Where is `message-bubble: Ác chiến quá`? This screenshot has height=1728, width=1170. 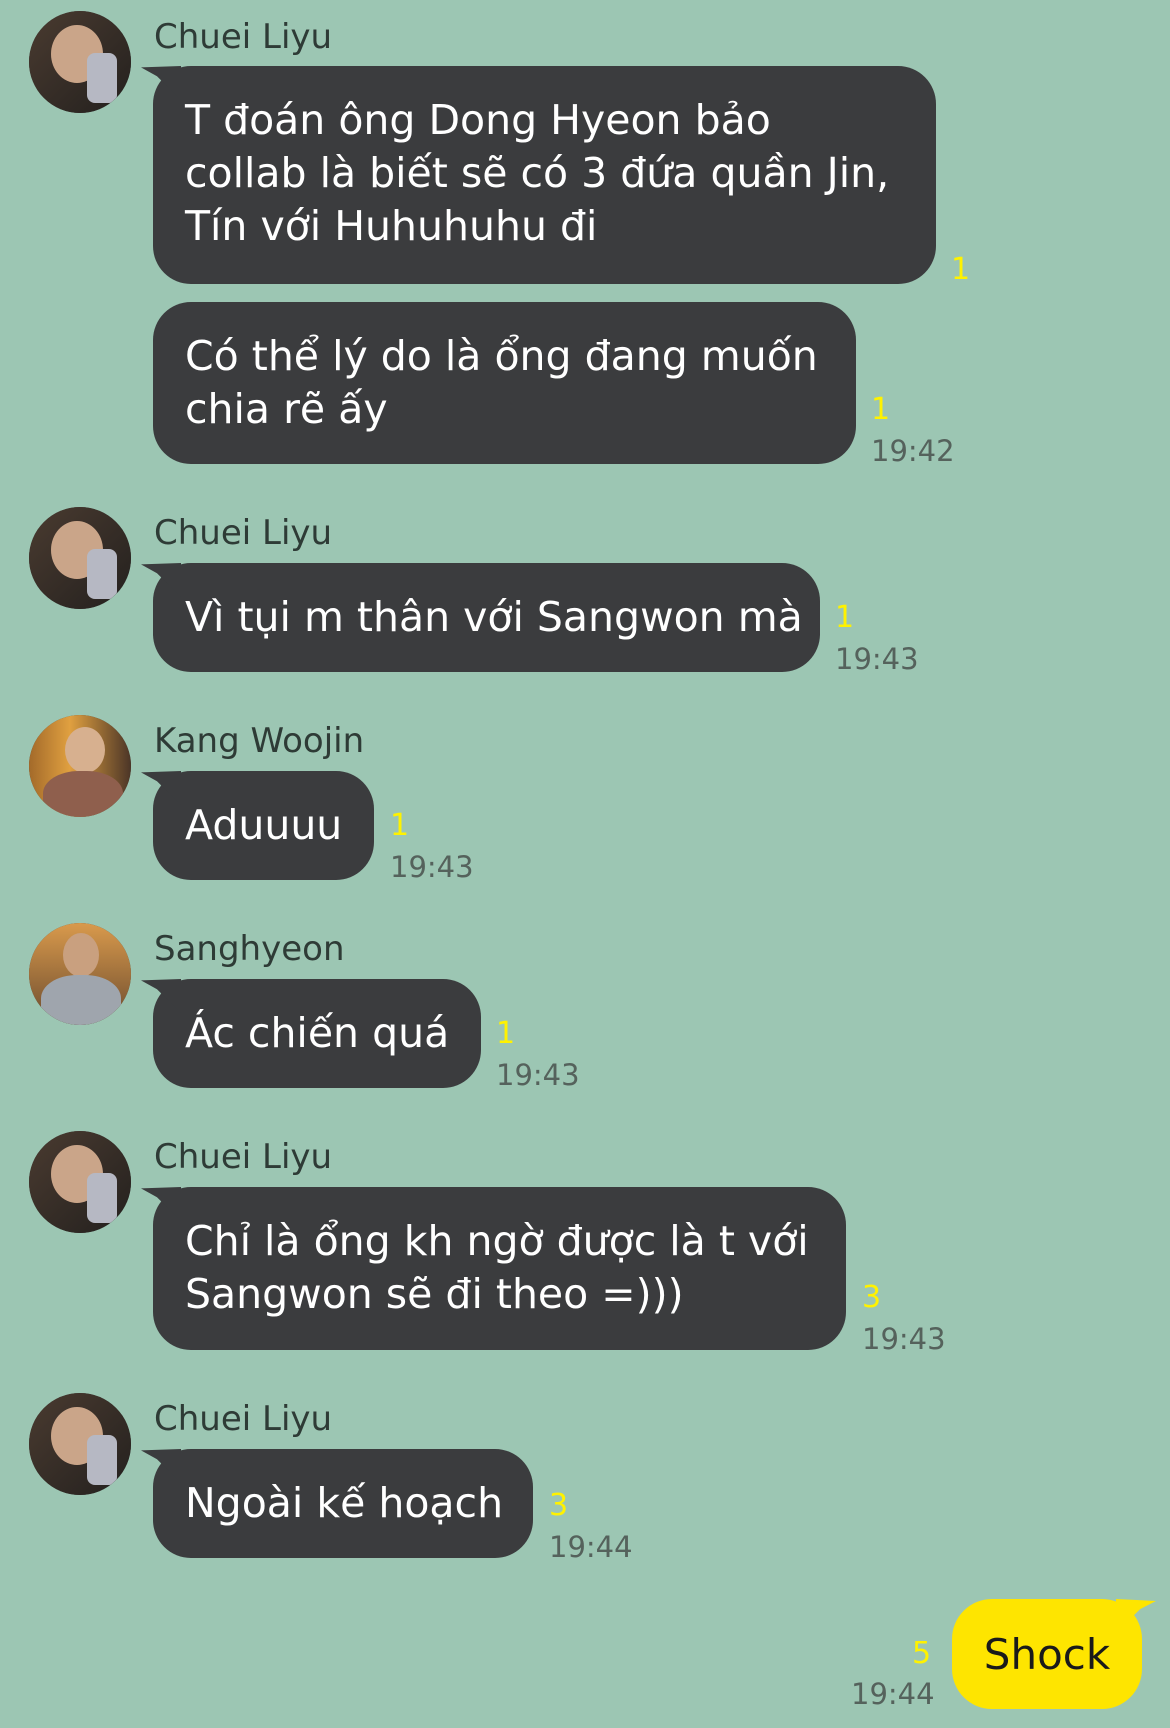 message-bubble: Ác chiến quá is located at coordinates (317, 1033).